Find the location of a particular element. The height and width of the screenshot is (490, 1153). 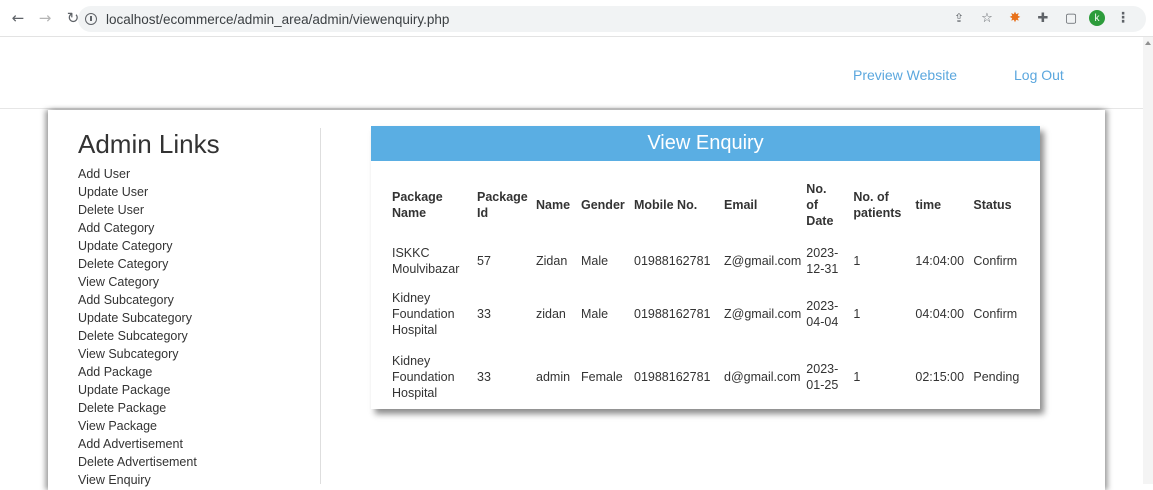

profile-avatar: k is located at coordinates (1097, 18).